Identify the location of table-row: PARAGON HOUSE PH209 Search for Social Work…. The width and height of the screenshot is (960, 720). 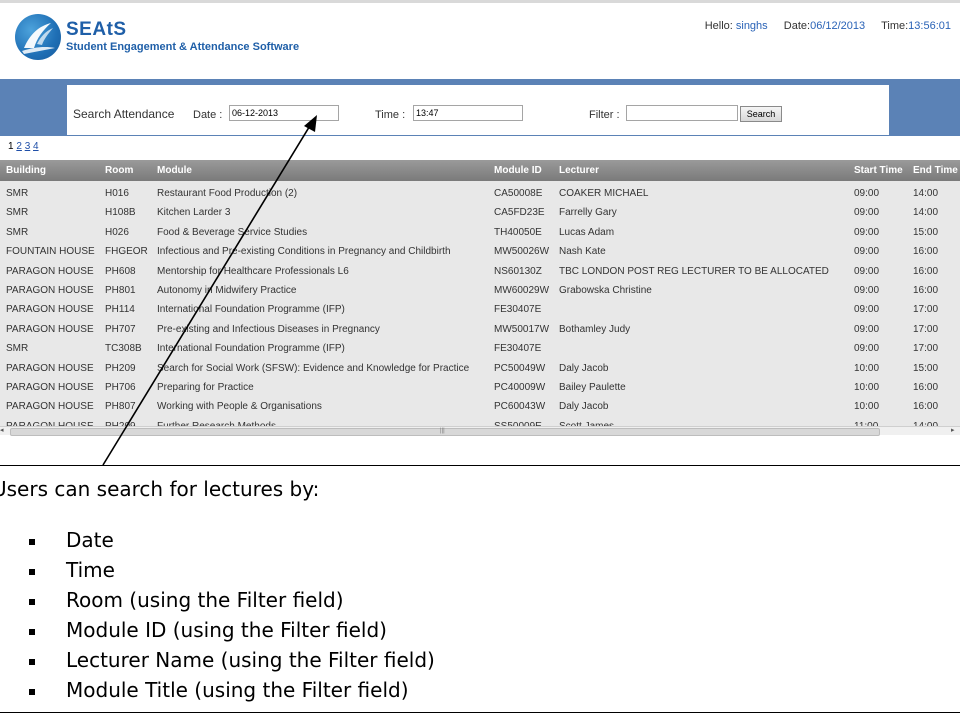
(480, 367).